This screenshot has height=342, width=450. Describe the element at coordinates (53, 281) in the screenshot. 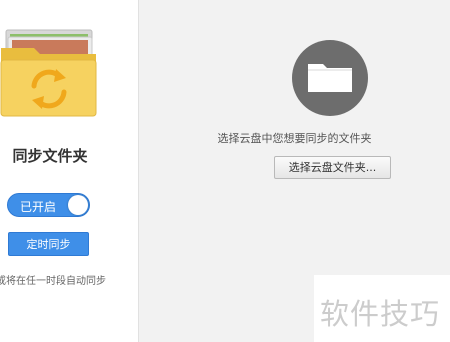

I see `schedule-note: 或将在任一时段自动同步` at that location.